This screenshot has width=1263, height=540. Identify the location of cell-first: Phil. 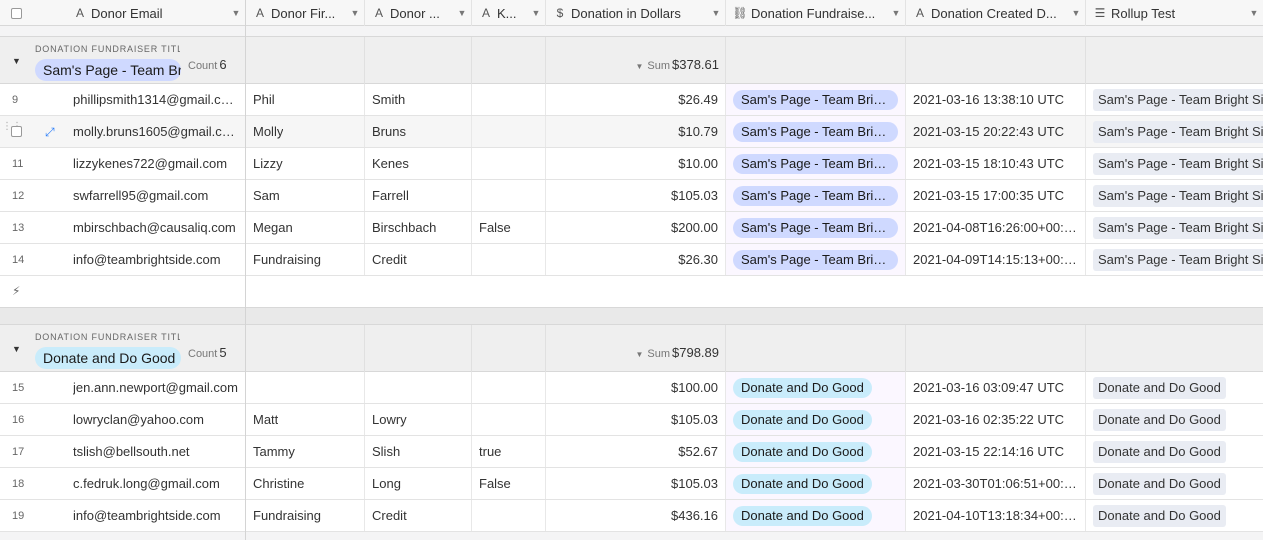
(305, 99).